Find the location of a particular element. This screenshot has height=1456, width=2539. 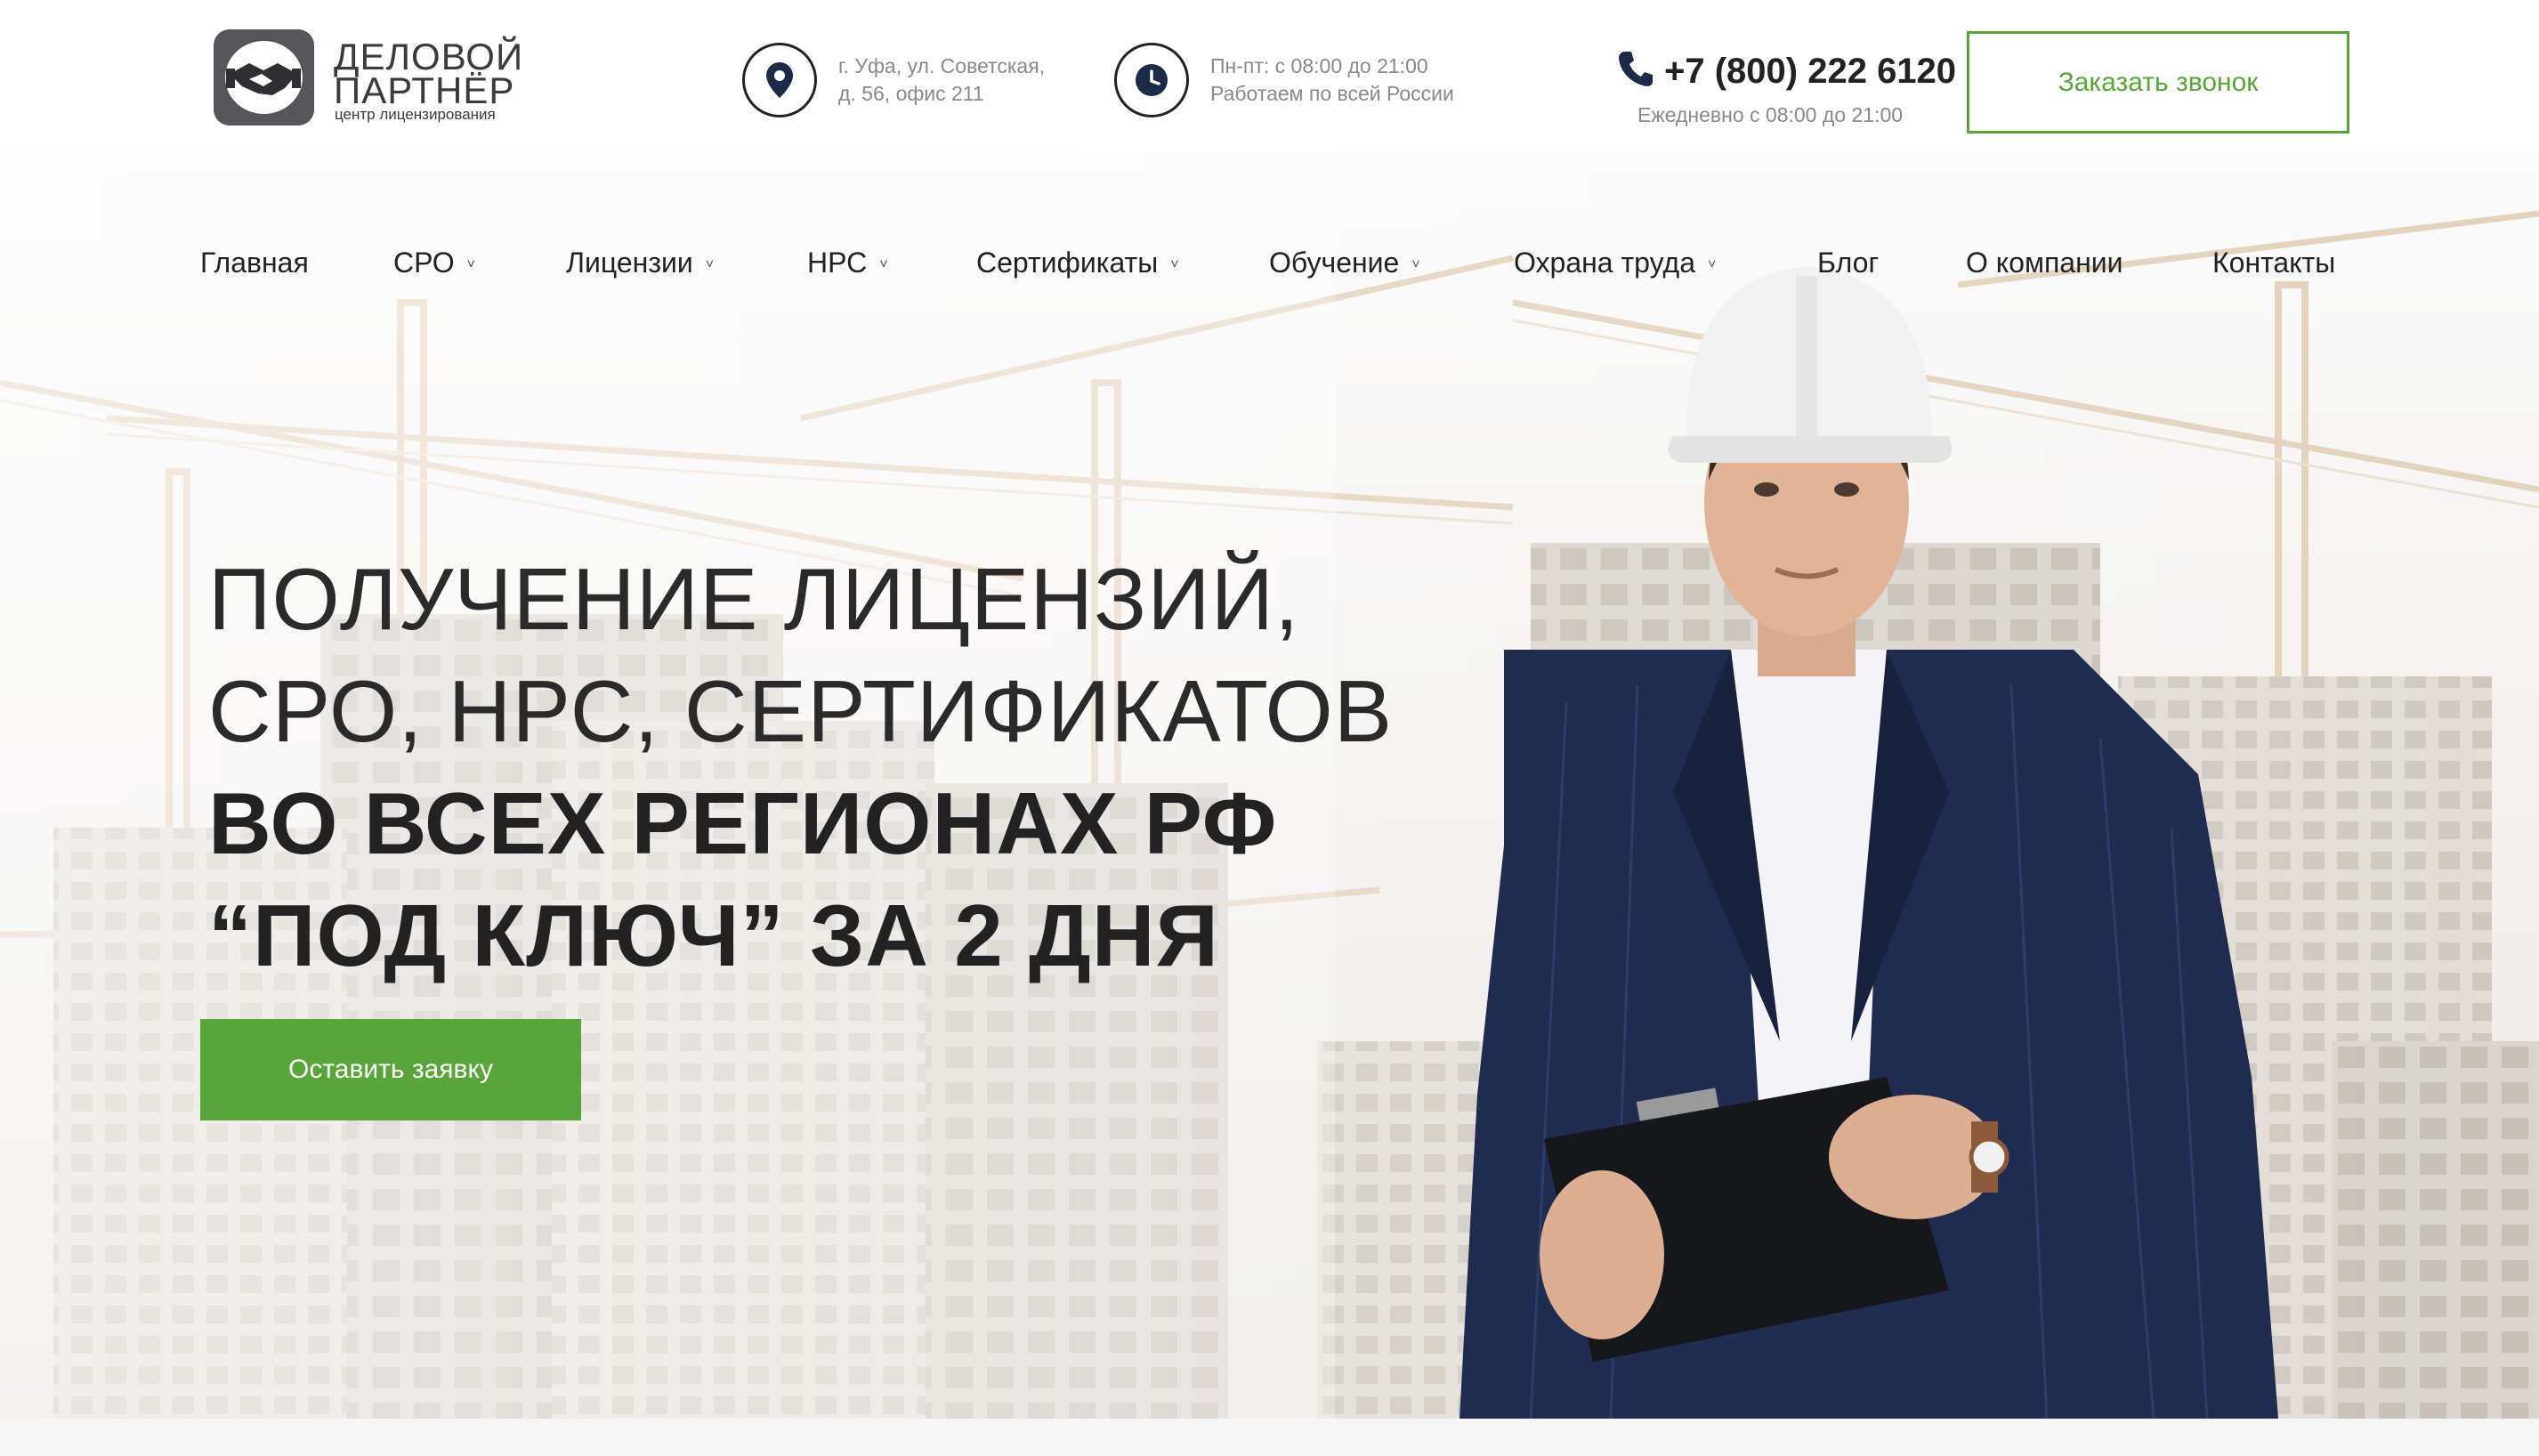

hero-line3: ВО ВСЕХ РЕГИОНАХ РФ is located at coordinates (743, 823).